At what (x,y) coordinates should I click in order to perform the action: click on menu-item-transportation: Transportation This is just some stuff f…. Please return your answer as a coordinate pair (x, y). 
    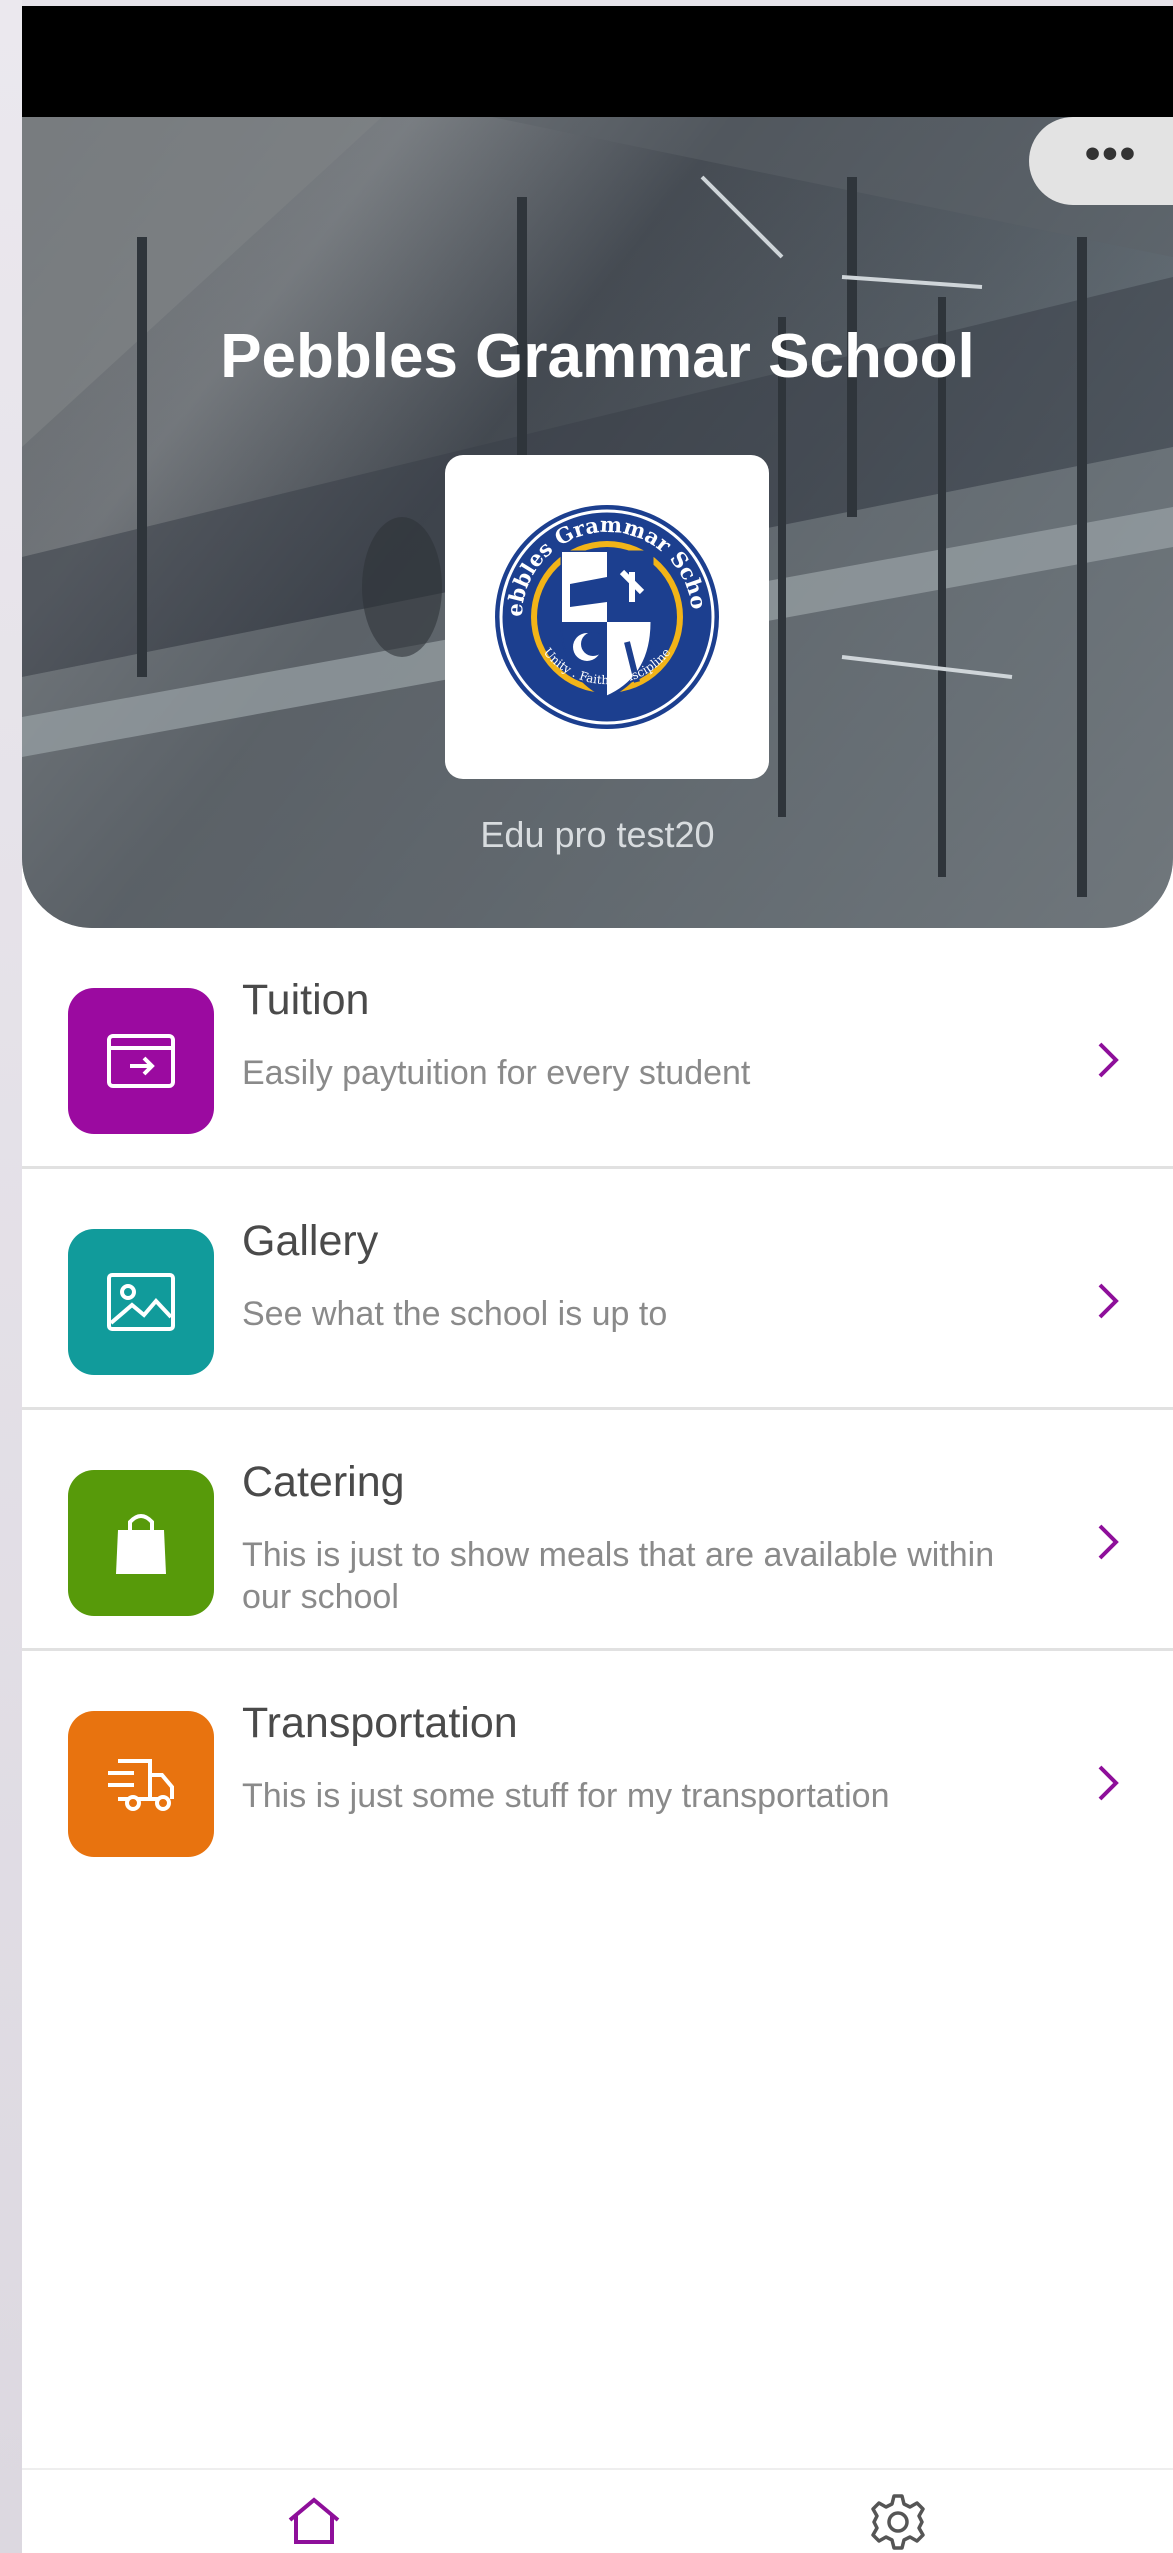
    Looking at the image, I should click on (597, 1770).